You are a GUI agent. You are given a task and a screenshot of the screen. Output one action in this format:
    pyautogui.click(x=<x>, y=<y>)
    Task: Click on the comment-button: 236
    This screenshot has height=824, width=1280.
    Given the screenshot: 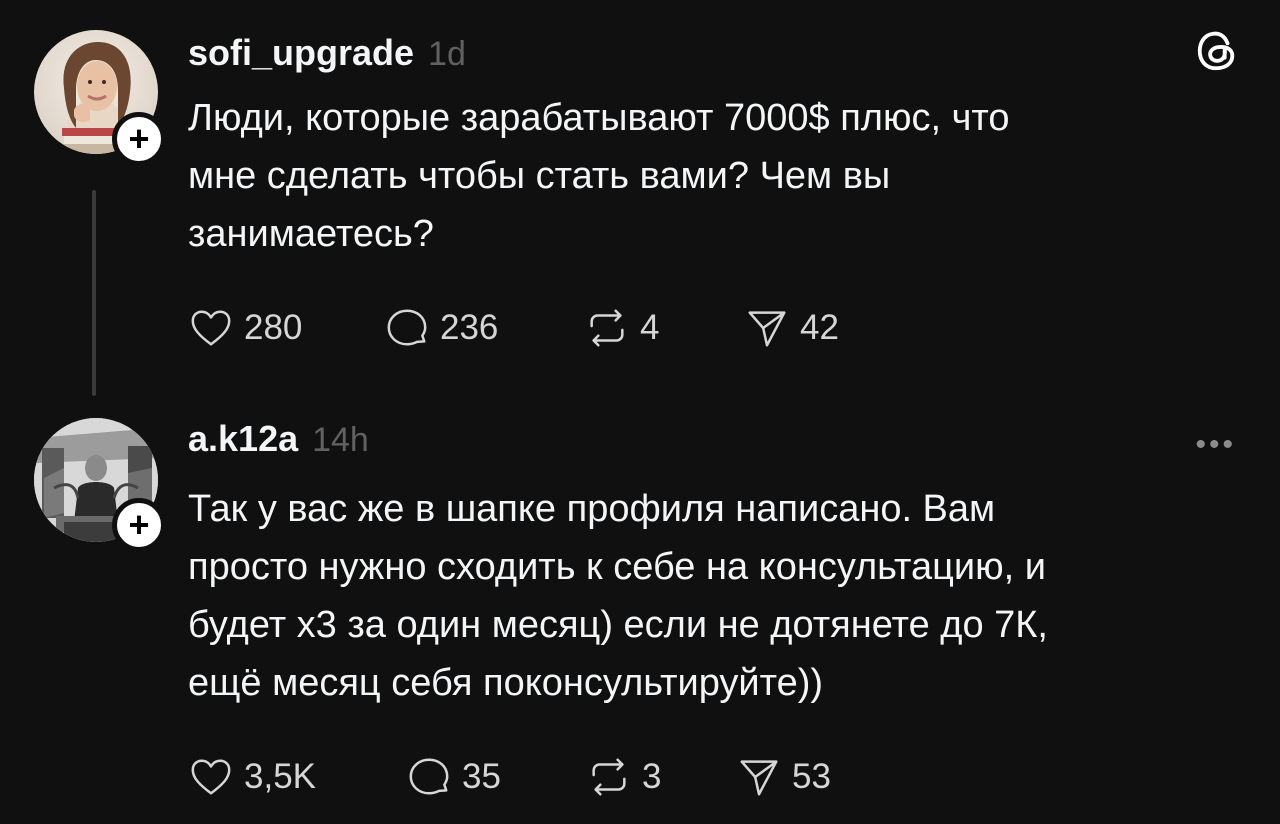 What is the action you would take?
    pyautogui.click(x=484, y=328)
    